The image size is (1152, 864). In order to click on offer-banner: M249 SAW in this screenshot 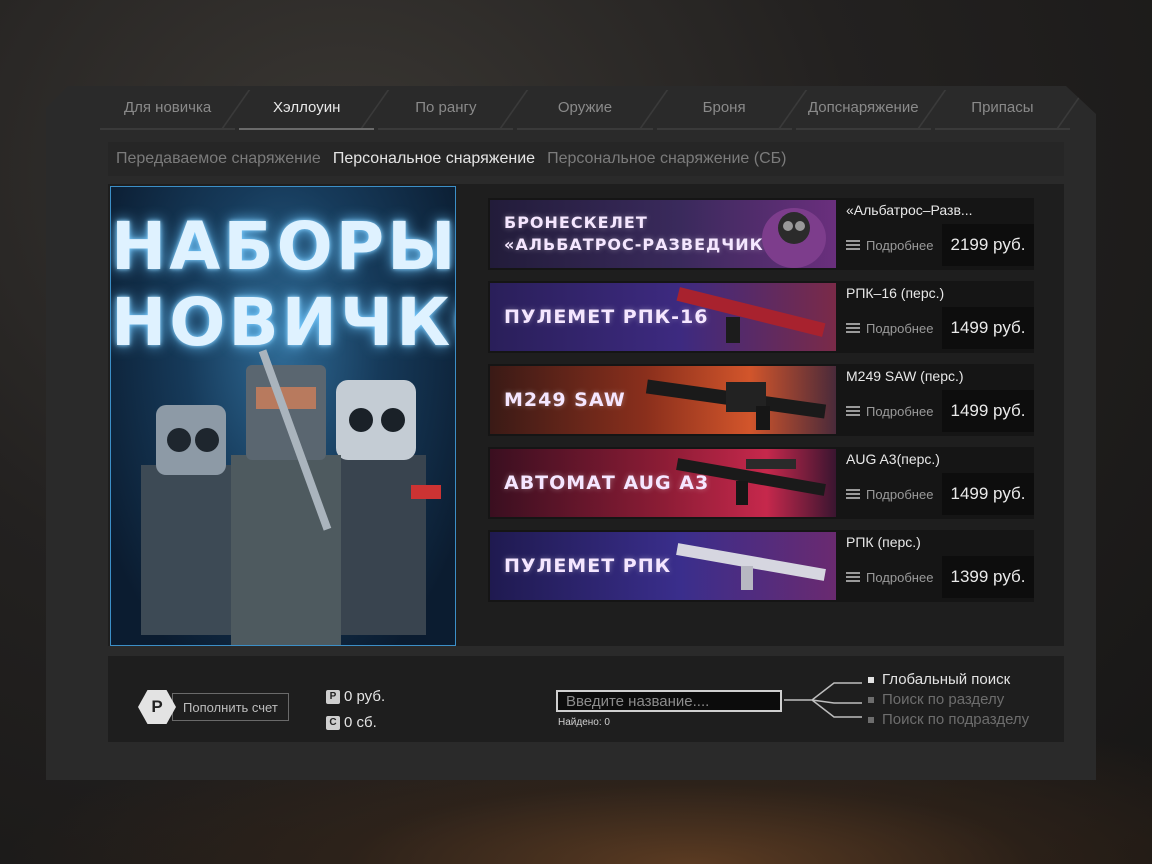, I will do `click(663, 400)`.